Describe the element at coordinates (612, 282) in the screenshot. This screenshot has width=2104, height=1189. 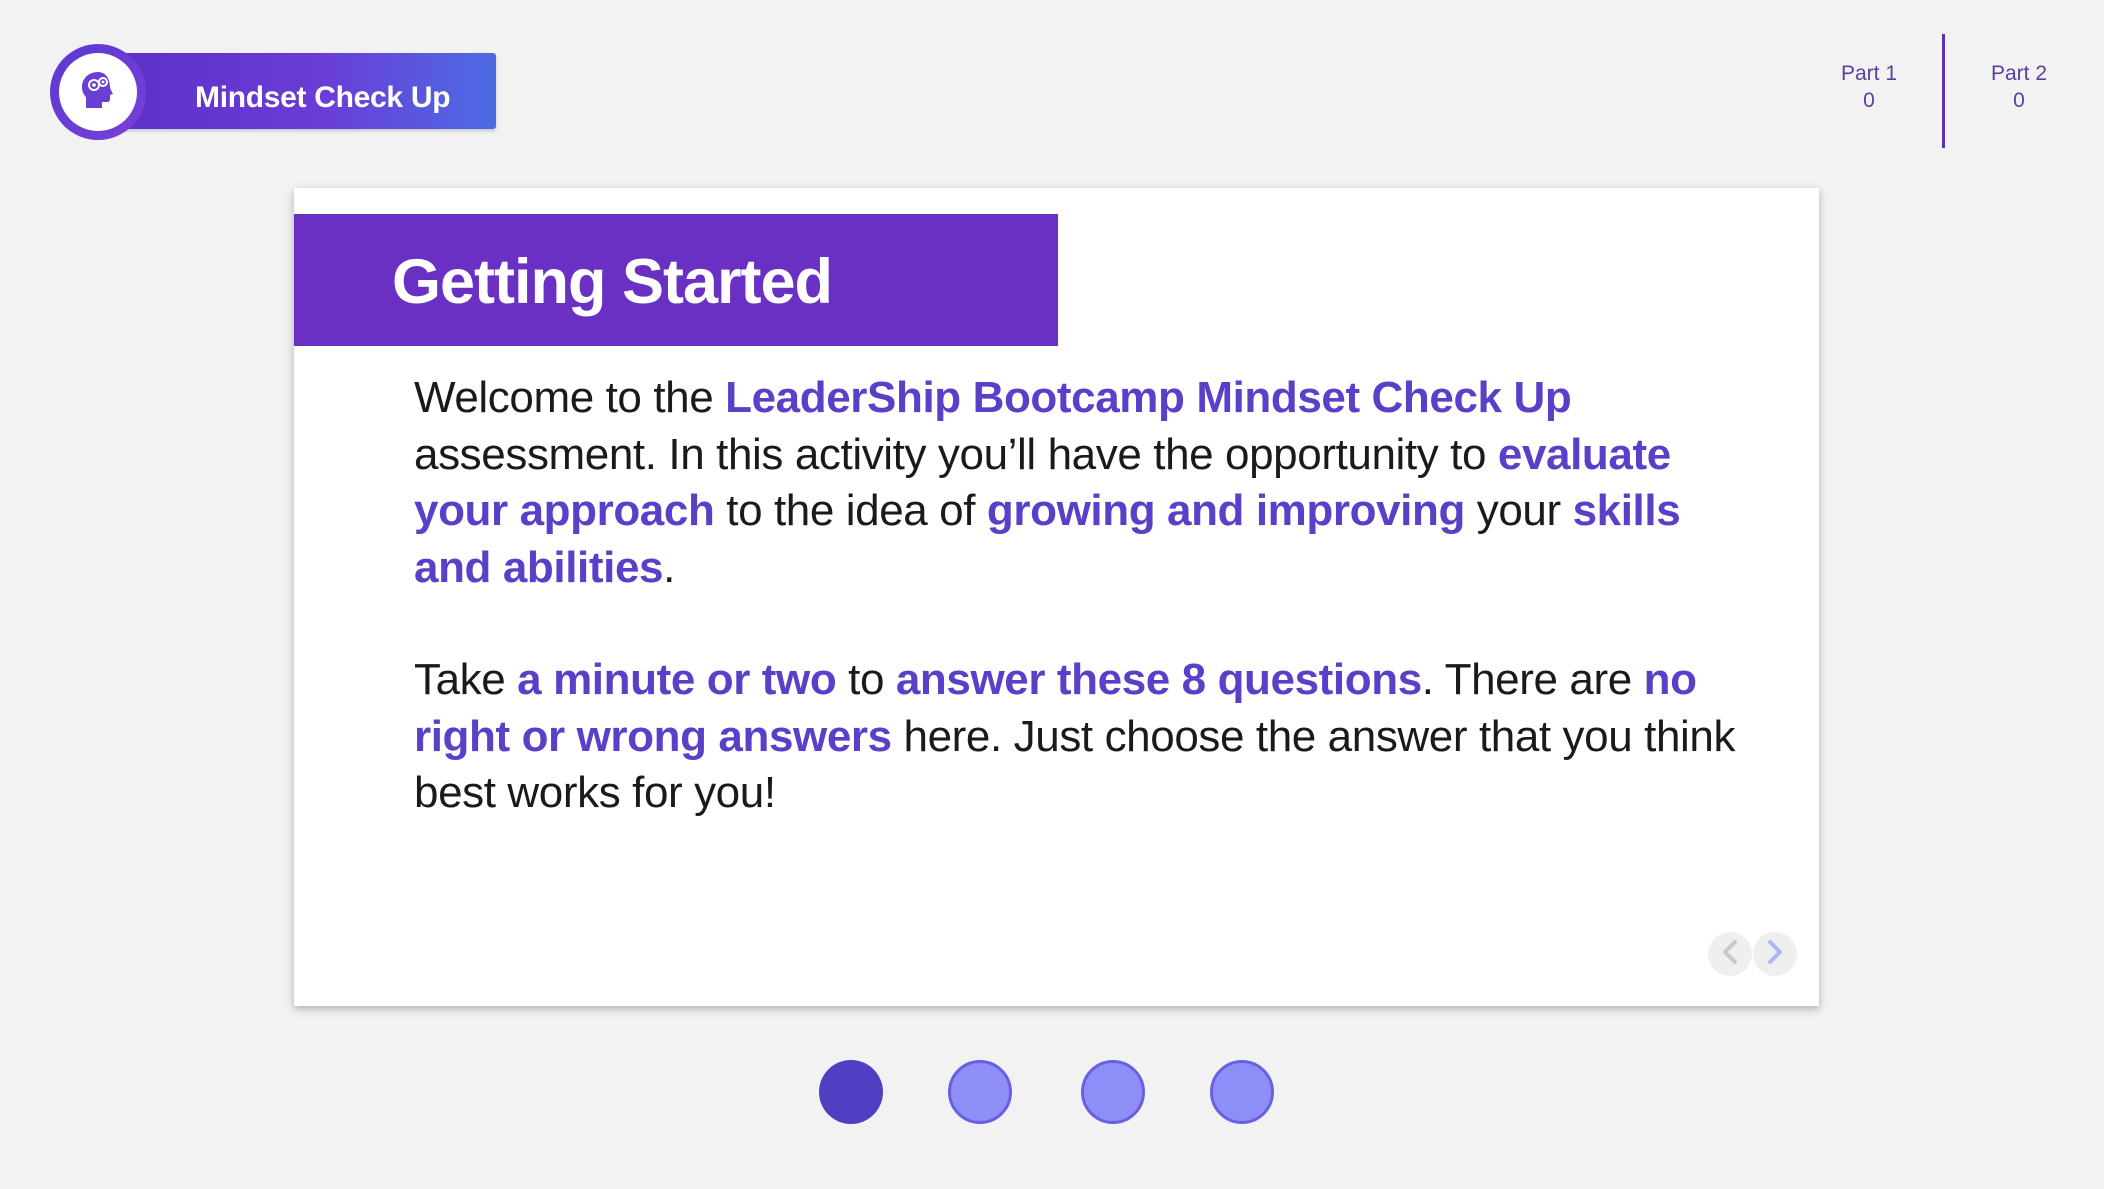
I see `card-title: Getting Started` at that location.